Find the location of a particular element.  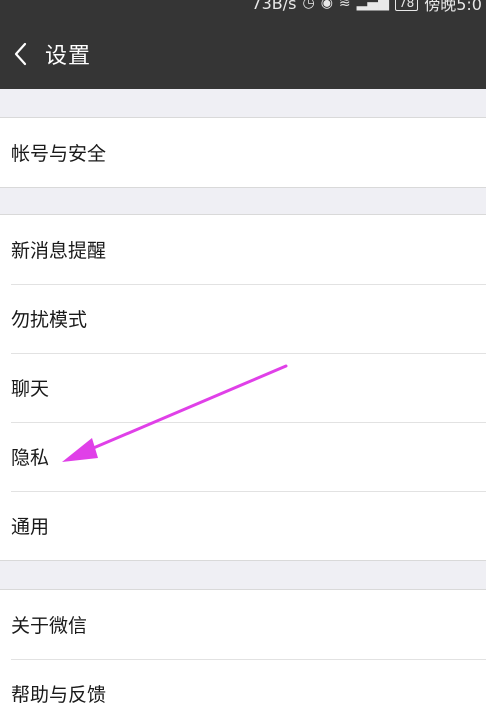

settings-item-help-feedback: 帮助与反馈 is located at coordinates (243, 686).